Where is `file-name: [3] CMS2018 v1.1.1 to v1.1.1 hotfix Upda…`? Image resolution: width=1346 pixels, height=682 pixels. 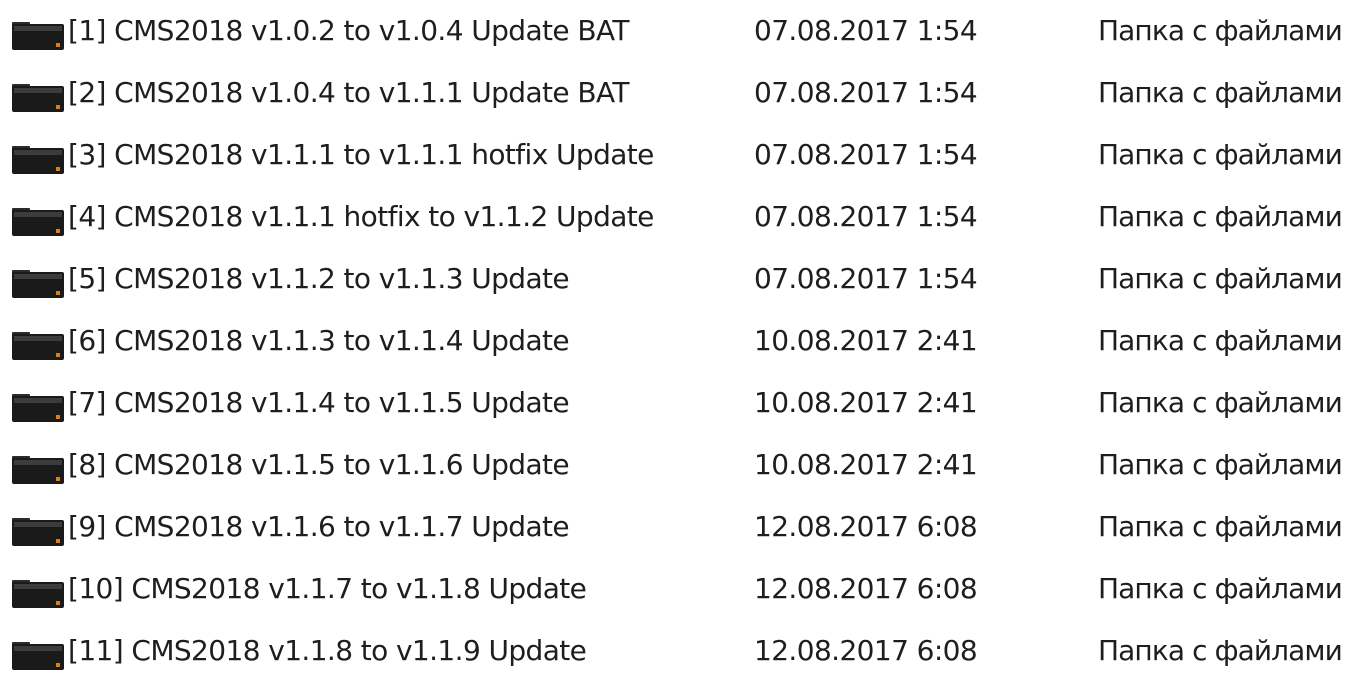
file-name: [3] CMS2018 v1.1.1 to v1.1.1 hotfix Upda… is located at coordinates (361, 154).